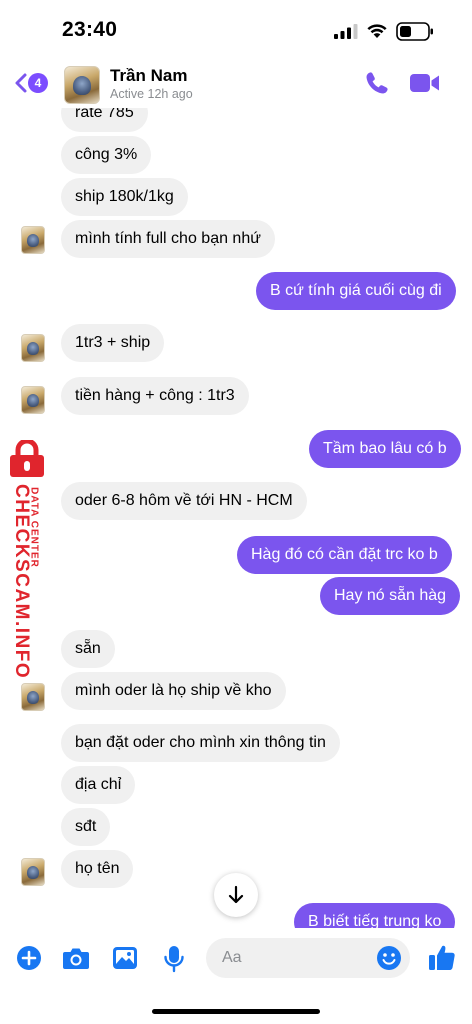 This screenshot has height=1024, width=472. I want to click on home-indicator, so click(236, 1011).